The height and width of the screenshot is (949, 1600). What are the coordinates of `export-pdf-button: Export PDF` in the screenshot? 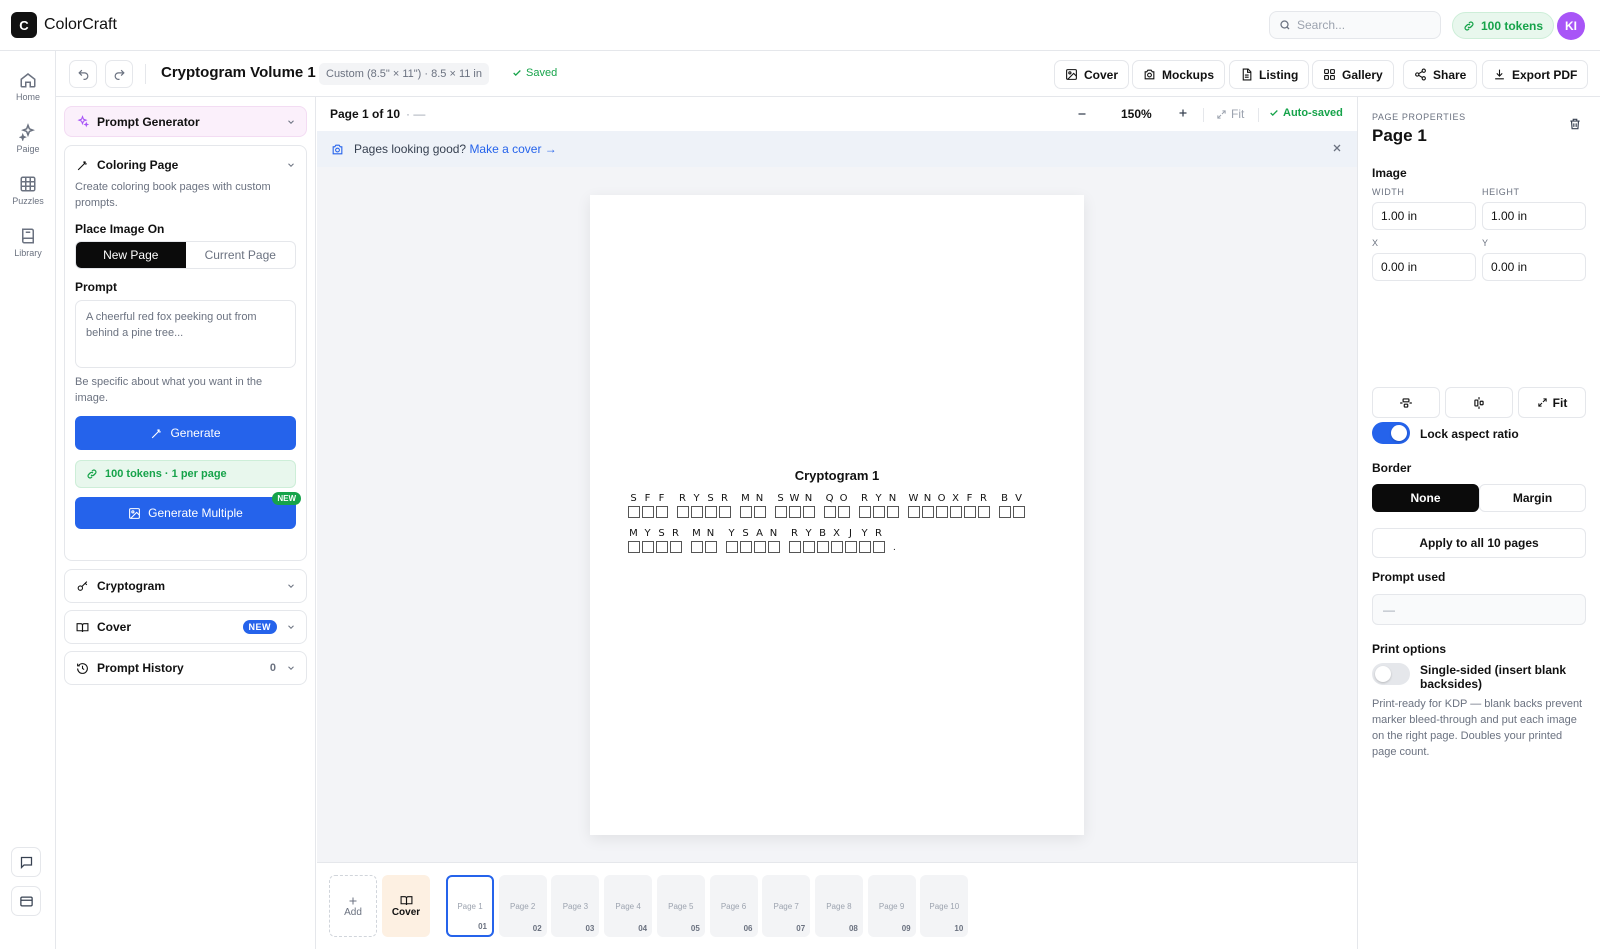 It's located at (1535, 74).